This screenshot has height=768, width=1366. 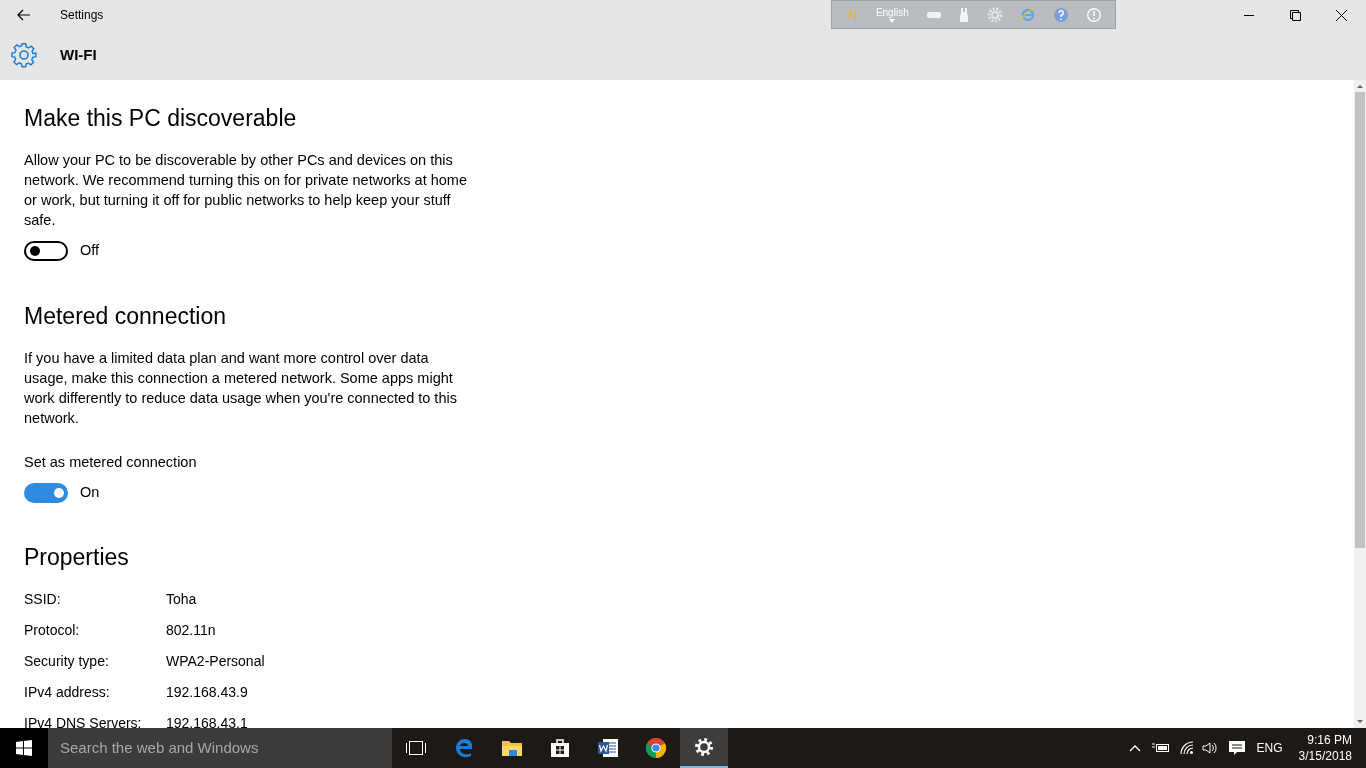 What do you see at coordinates (560, 748) in the screenshot?
I see `shopping-bag-icon` at bounding box center [560, 748].